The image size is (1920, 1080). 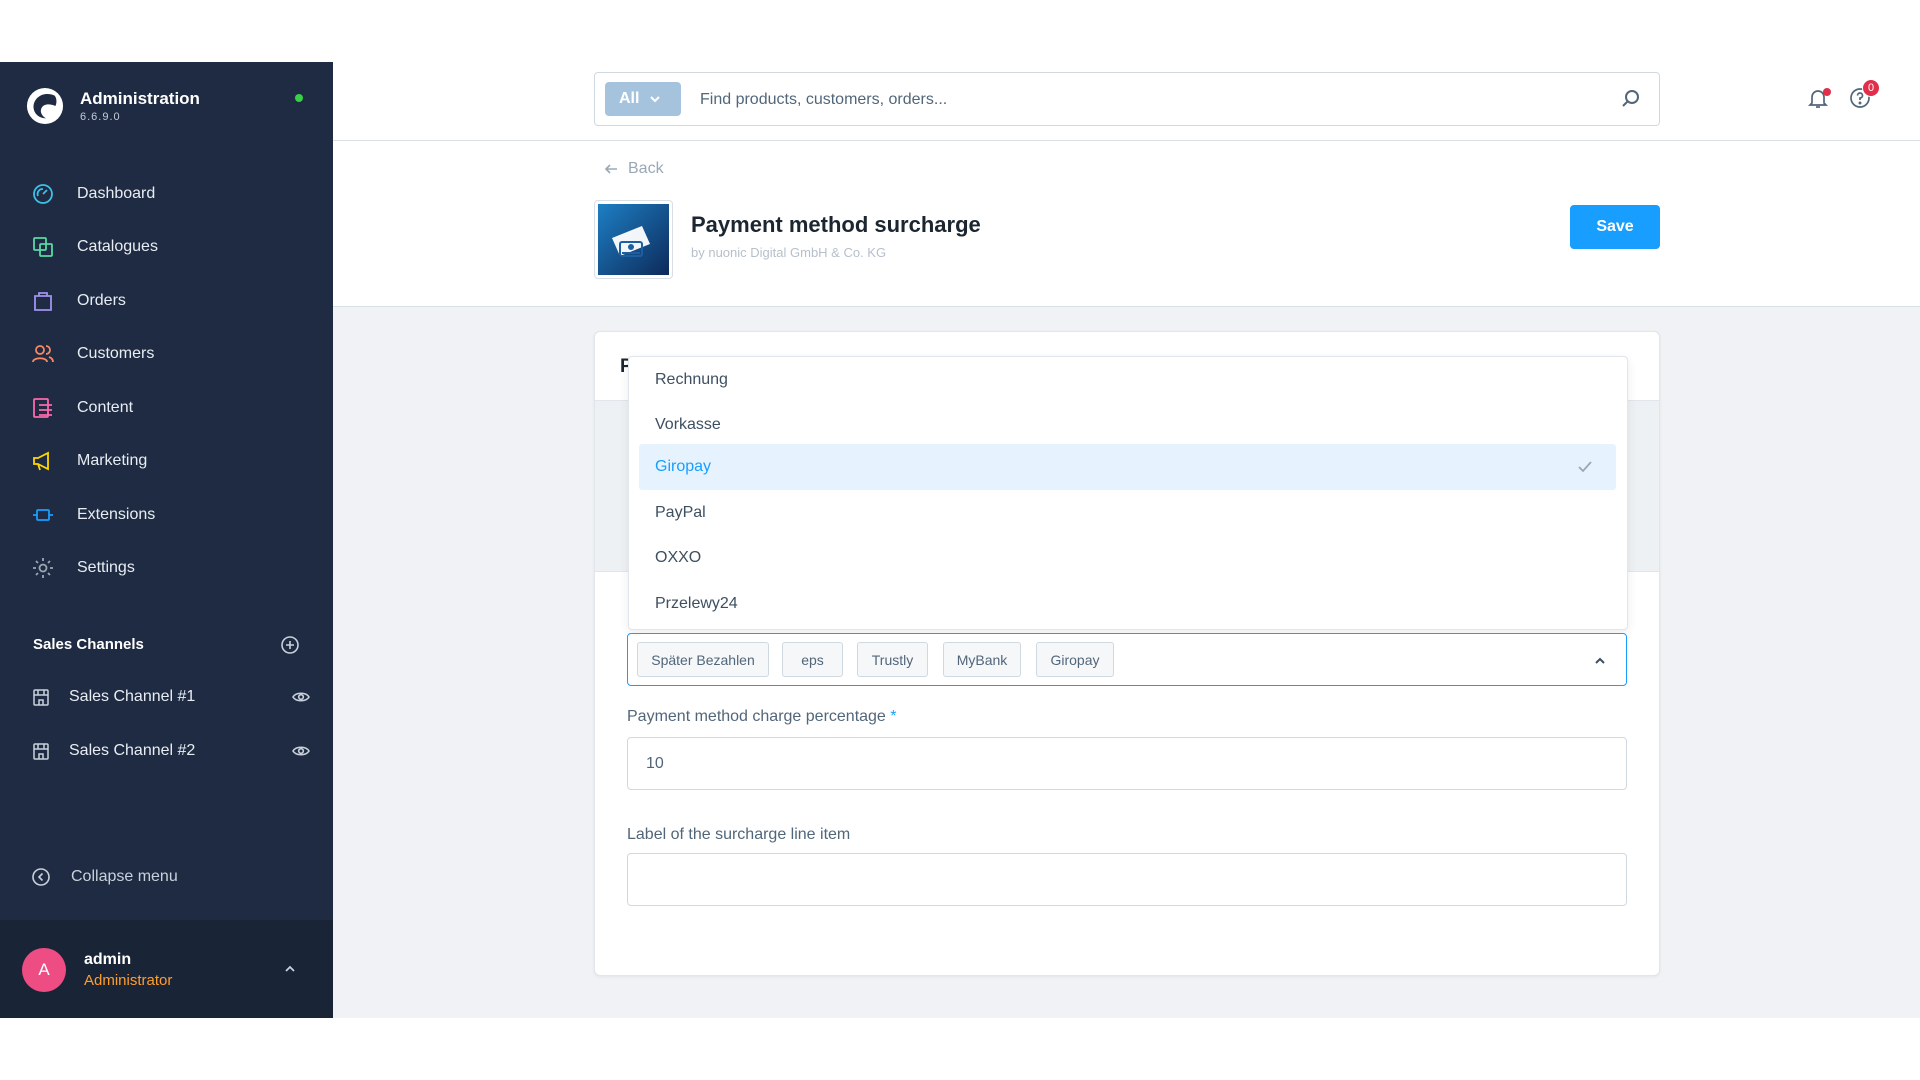 I want to click on percentage-input: 10, so click(x=1127, y=763).